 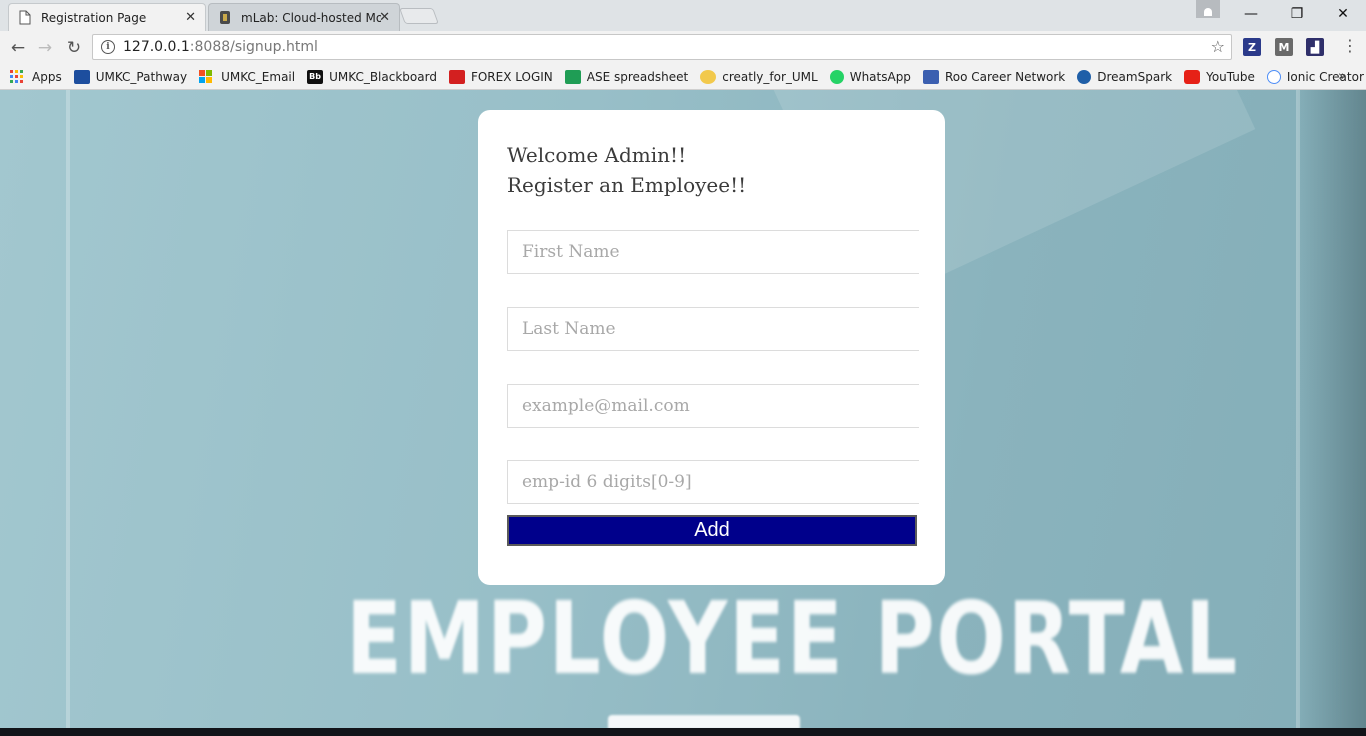 I want to click on employee-id-input, so click(x=713, y=482).